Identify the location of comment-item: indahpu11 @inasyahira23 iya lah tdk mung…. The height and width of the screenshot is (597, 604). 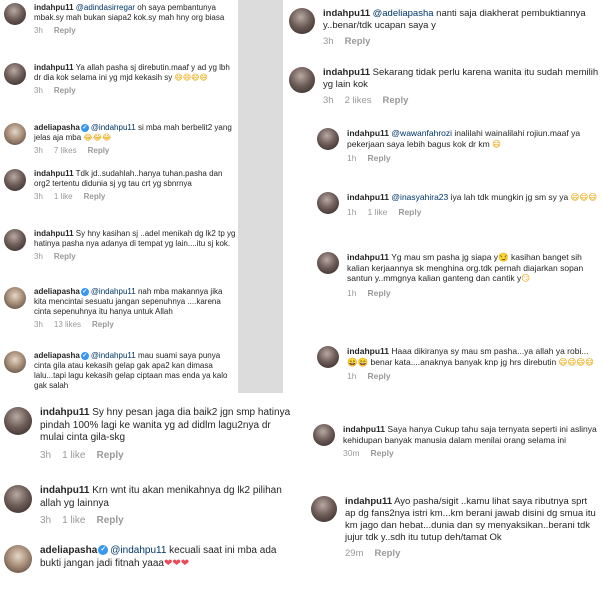
(458, 204).